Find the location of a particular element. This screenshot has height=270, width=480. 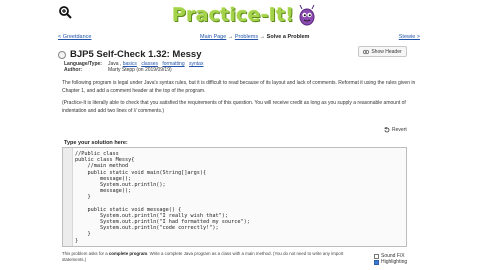

highlighting-toggle: Highlighting is located at coordinates (390, 262).